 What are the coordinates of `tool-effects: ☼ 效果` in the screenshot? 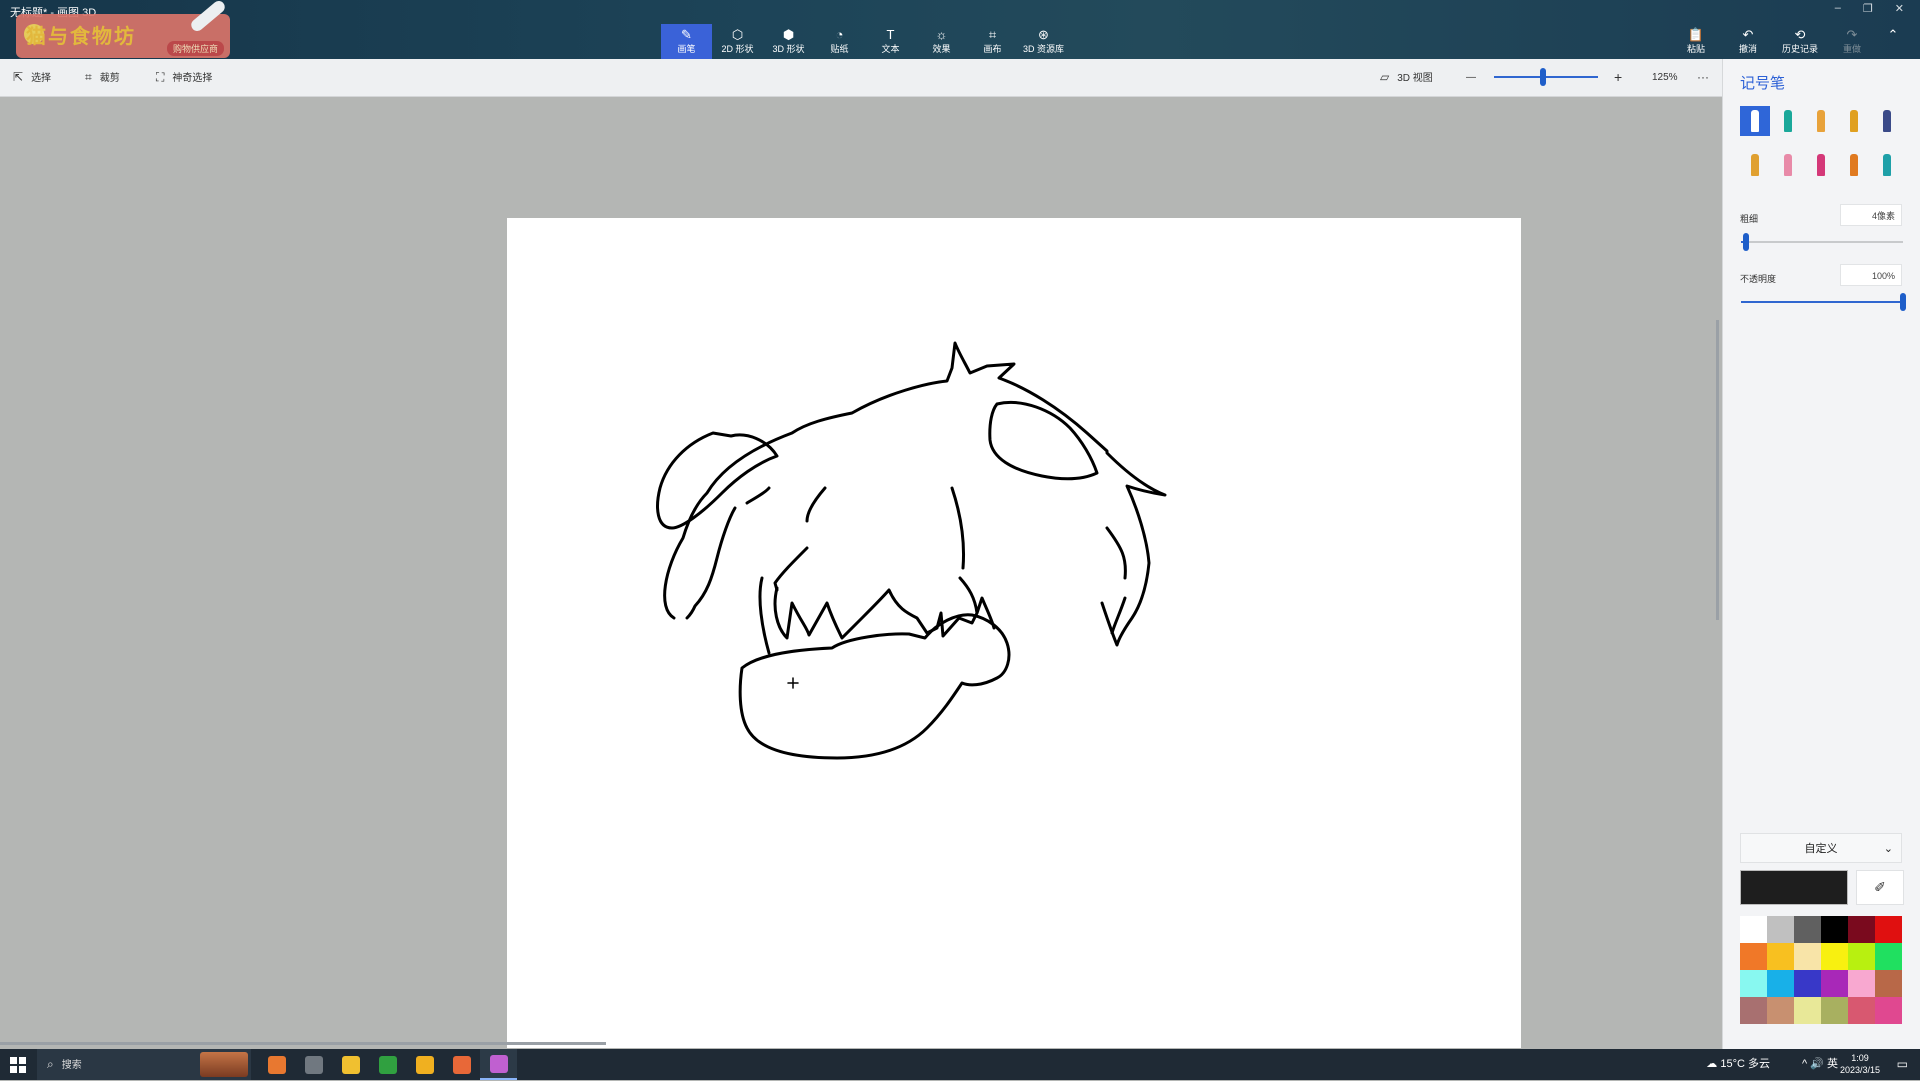 It's located at (941, 41).